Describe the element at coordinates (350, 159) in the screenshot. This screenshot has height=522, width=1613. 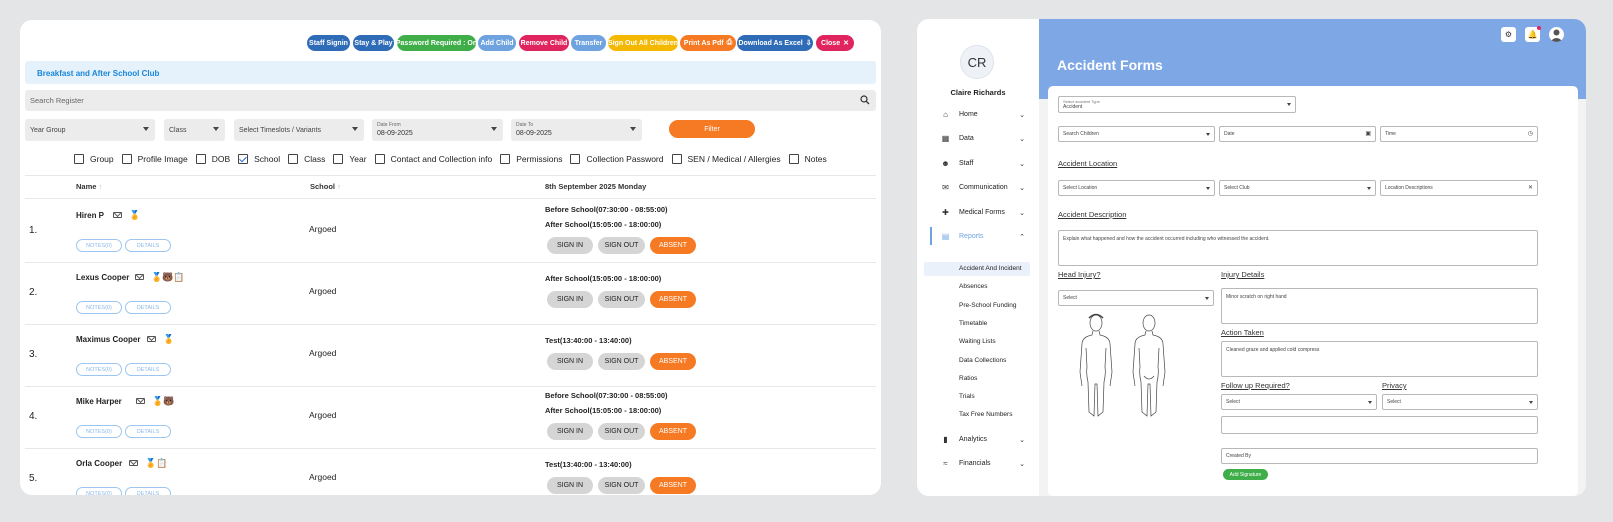
I see `column-toggle: Year` at that location.